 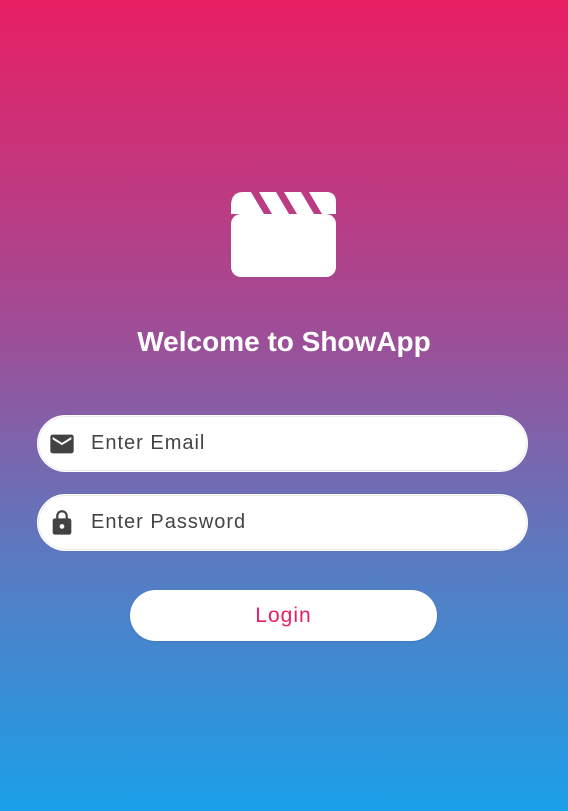 What do you see at coordinates (62, 523) in the screenshot?
I see `lock-icon` at bounding box center [62, 523].